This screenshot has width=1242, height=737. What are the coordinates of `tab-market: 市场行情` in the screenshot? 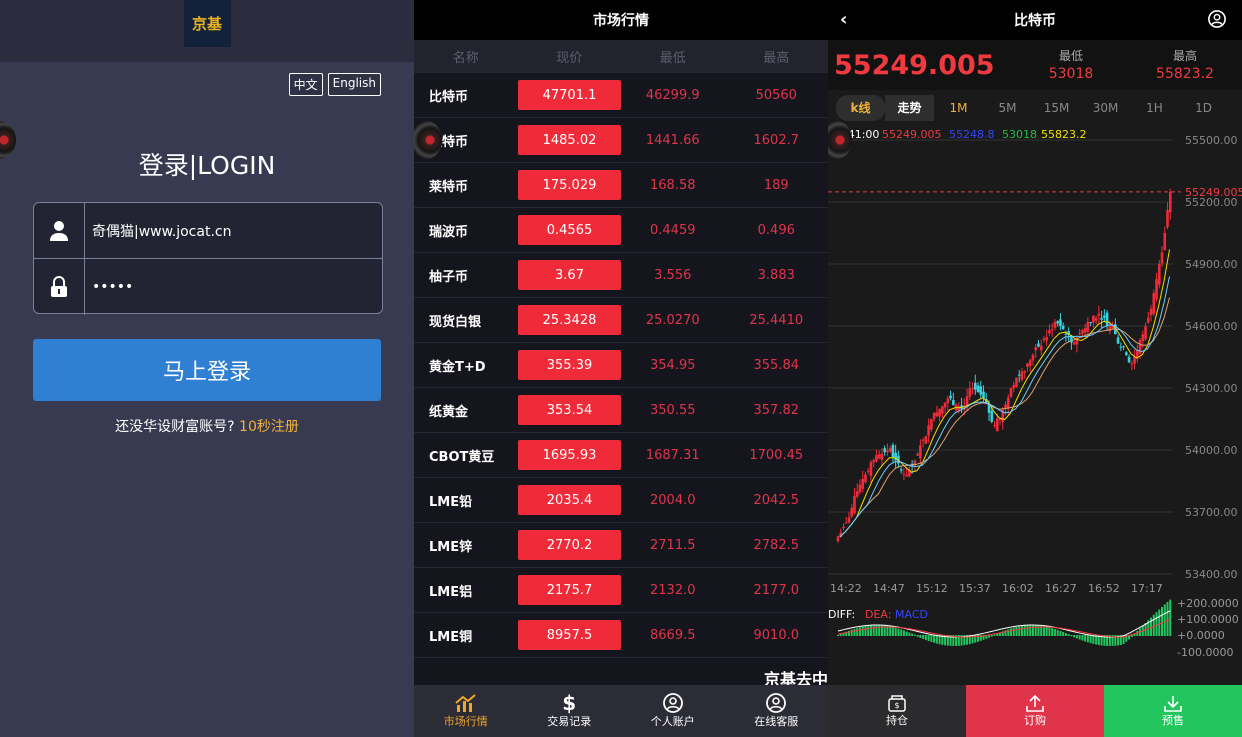 It's located at (466, 711).